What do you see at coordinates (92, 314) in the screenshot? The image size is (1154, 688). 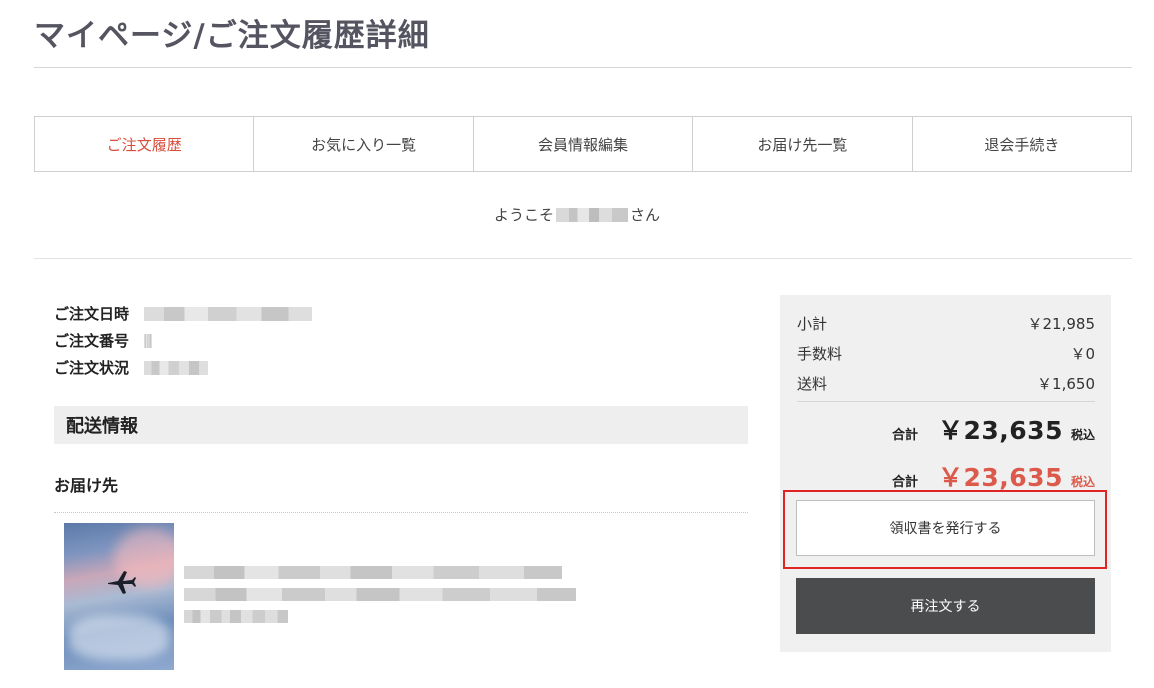 I see `order-date-label: ご注文日時` at bounding box center [92, 314].